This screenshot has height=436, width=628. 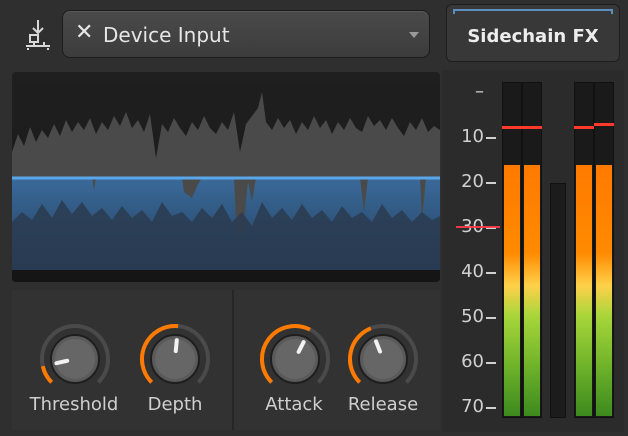 I want to click on depth-label: Depth, so click(x=175, y=404).